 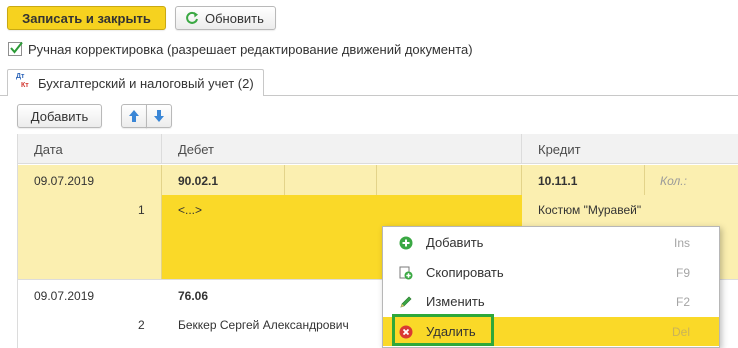 What do you see at coordinates (342, 149) in the screenshot?
I see `header-debit: Дебет` at bounding box center [342, 149].